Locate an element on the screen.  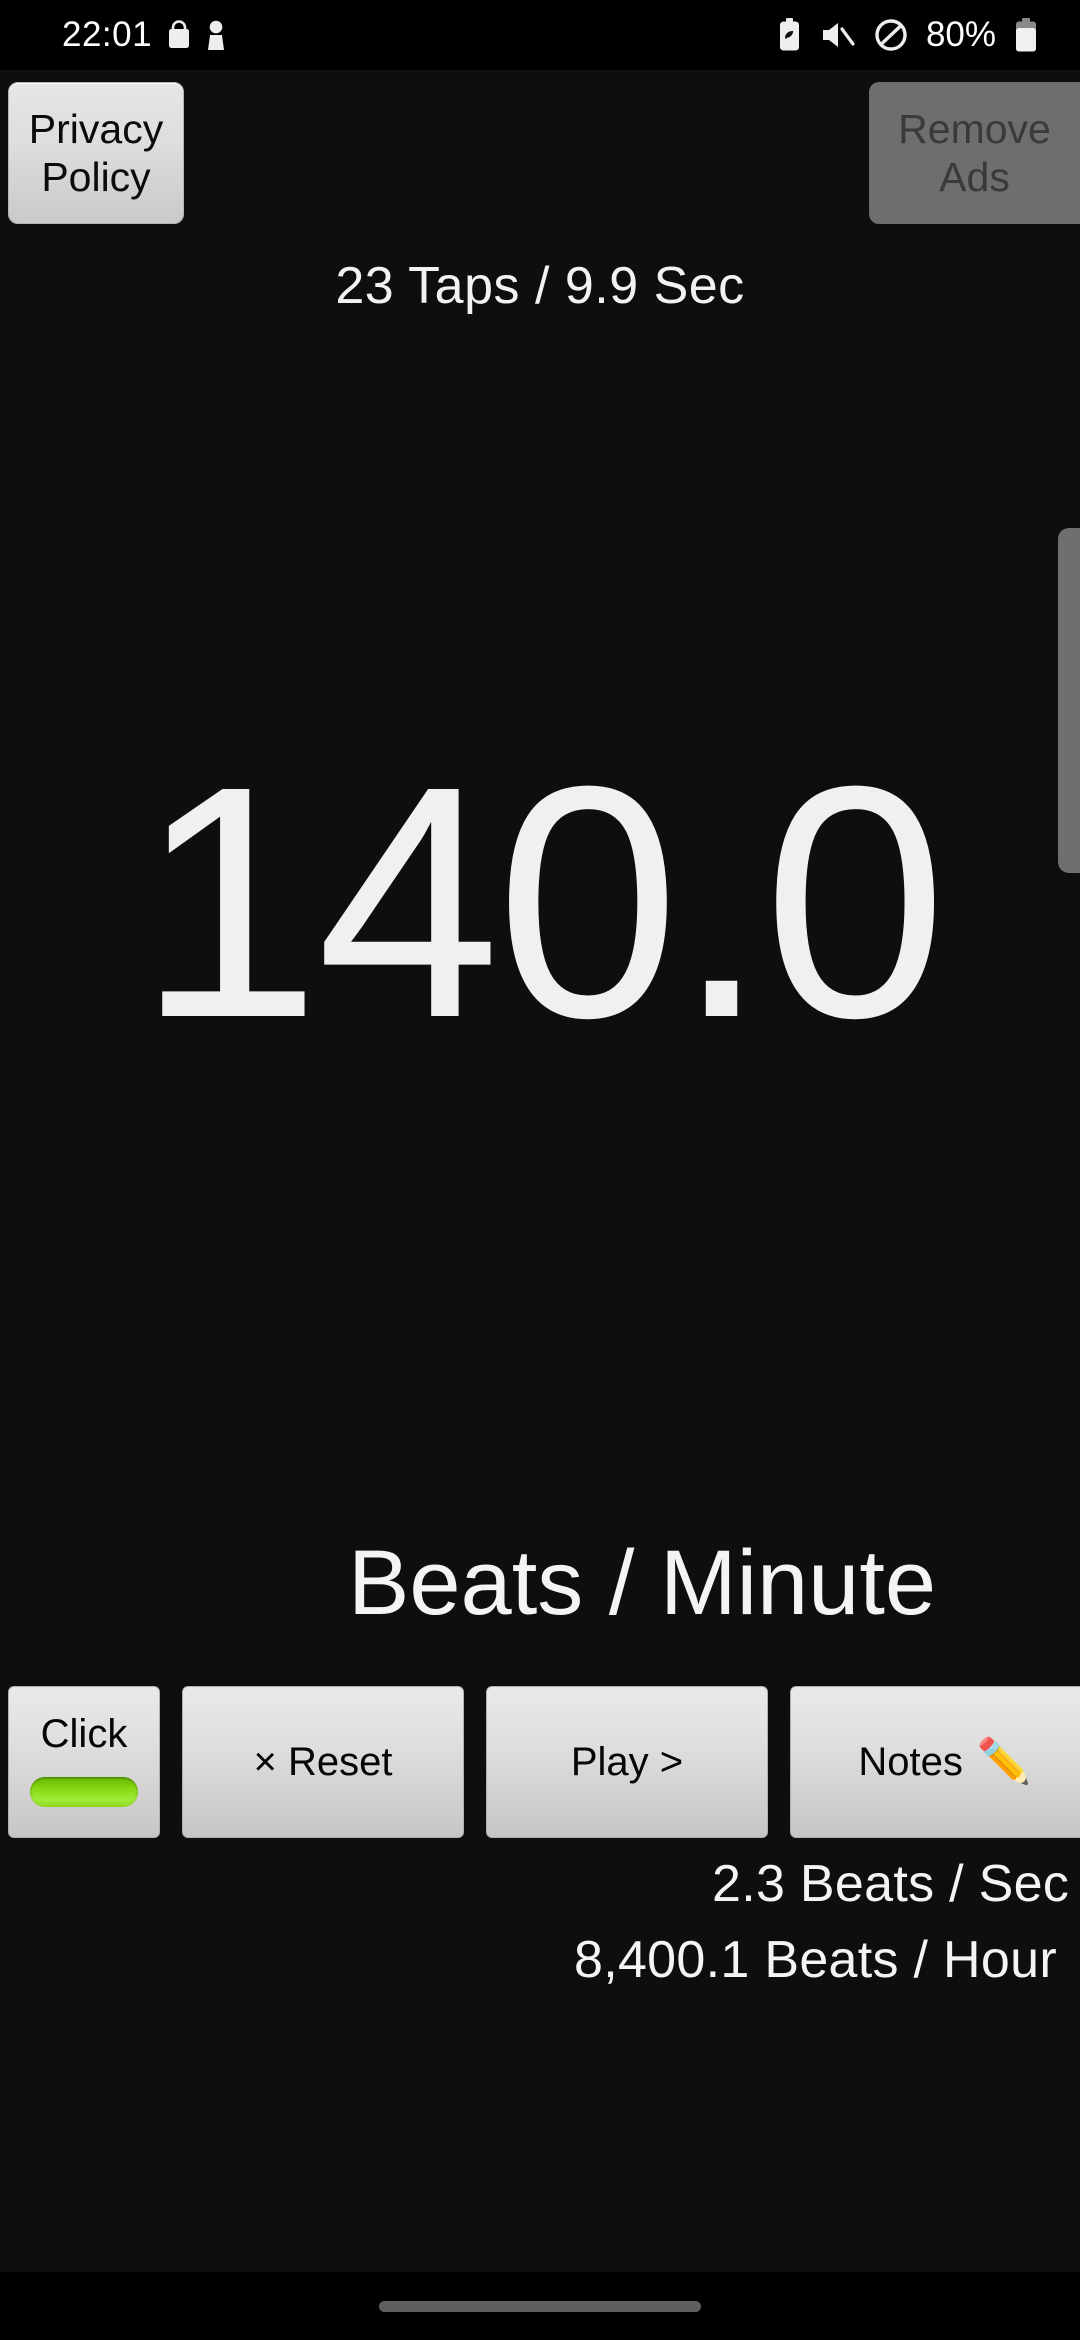
privacy-policy-label: Privacy Policy is located at coordinates (96, 152).